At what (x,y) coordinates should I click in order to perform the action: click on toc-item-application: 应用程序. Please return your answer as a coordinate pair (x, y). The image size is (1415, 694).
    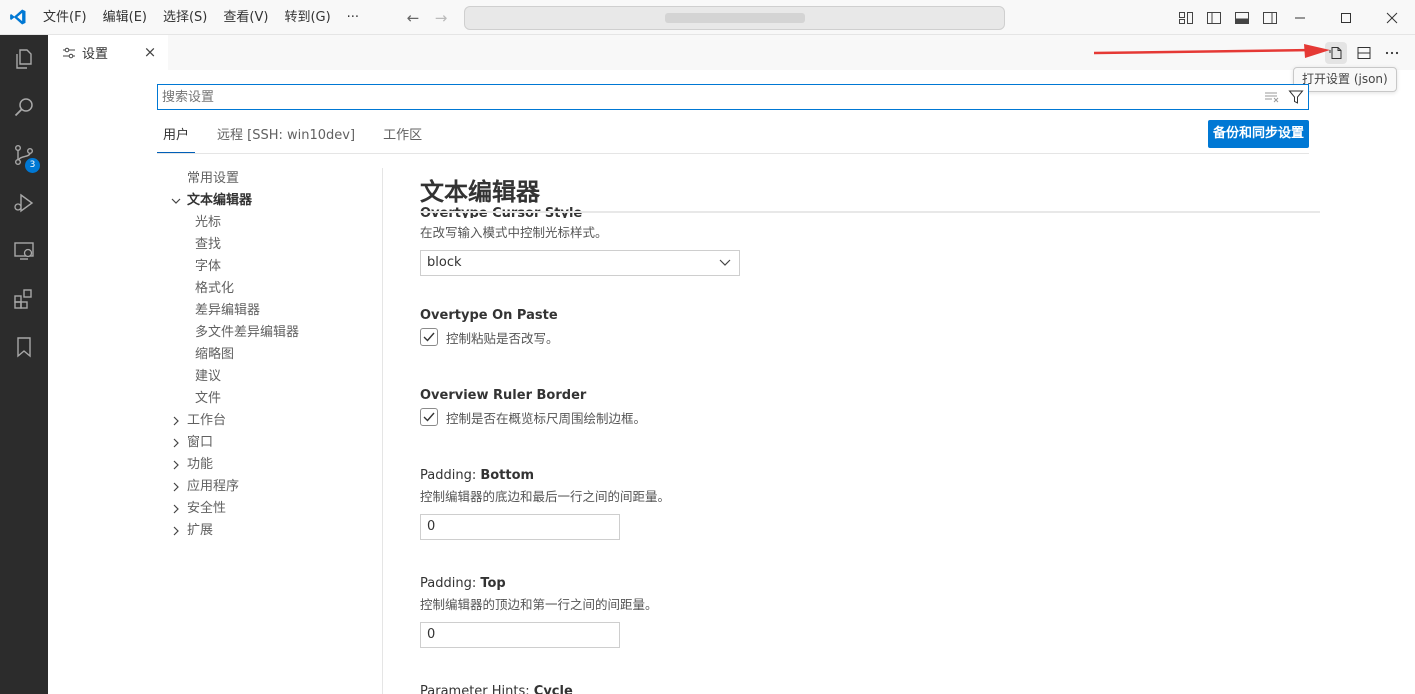
    Looking at the image, I should click on (270, 487).